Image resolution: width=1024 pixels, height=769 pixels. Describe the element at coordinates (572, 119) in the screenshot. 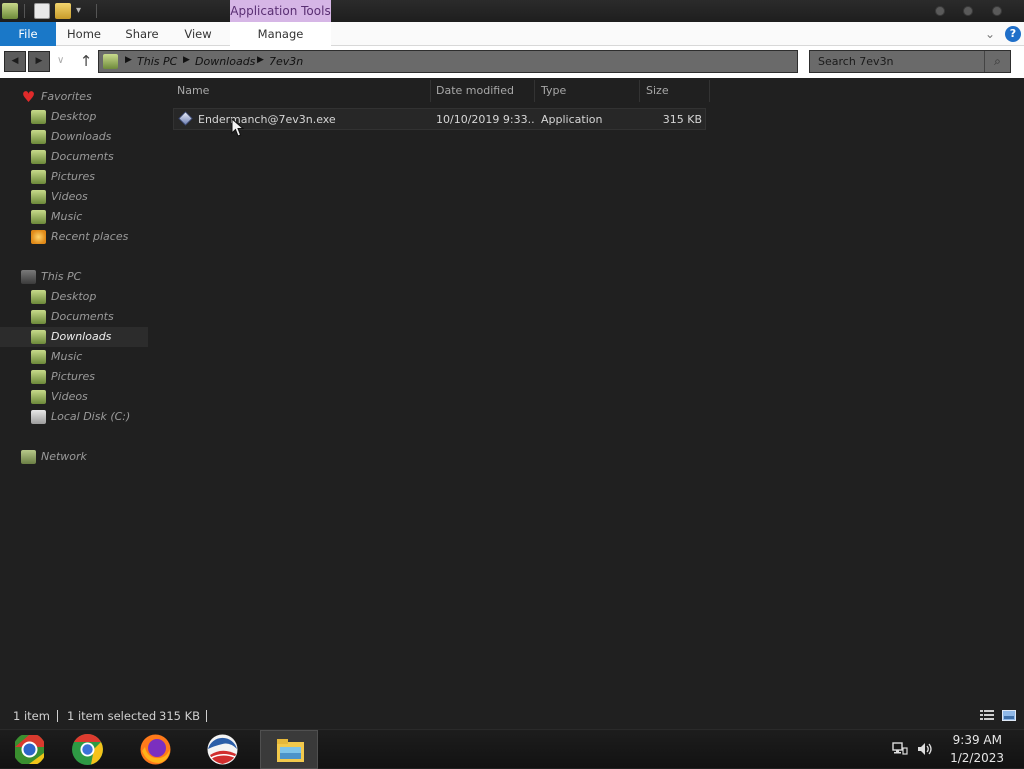

I see `file-type: Application` at that location.